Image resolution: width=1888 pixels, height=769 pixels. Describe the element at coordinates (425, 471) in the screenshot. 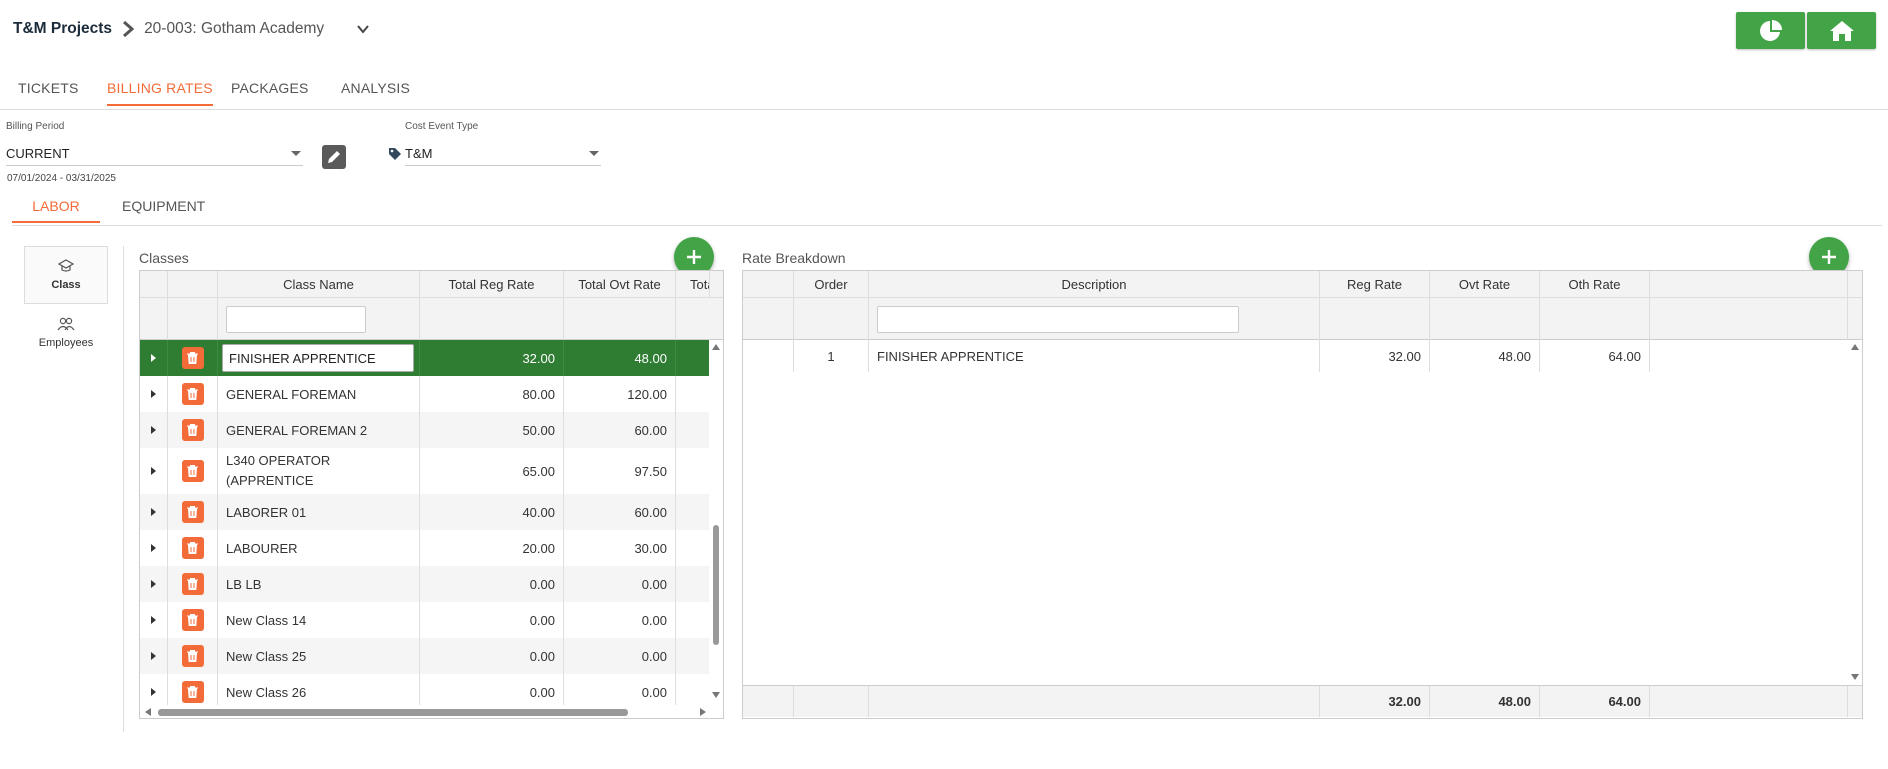

I see `table-row: L340 OPERATOR (APPRENTICE 65.00 97.50` at that location.